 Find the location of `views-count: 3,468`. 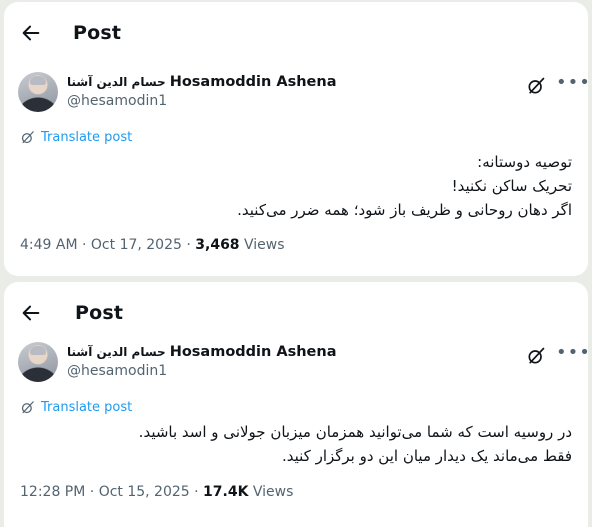

views-count: 3,468 is located at coordinates (217, 245).